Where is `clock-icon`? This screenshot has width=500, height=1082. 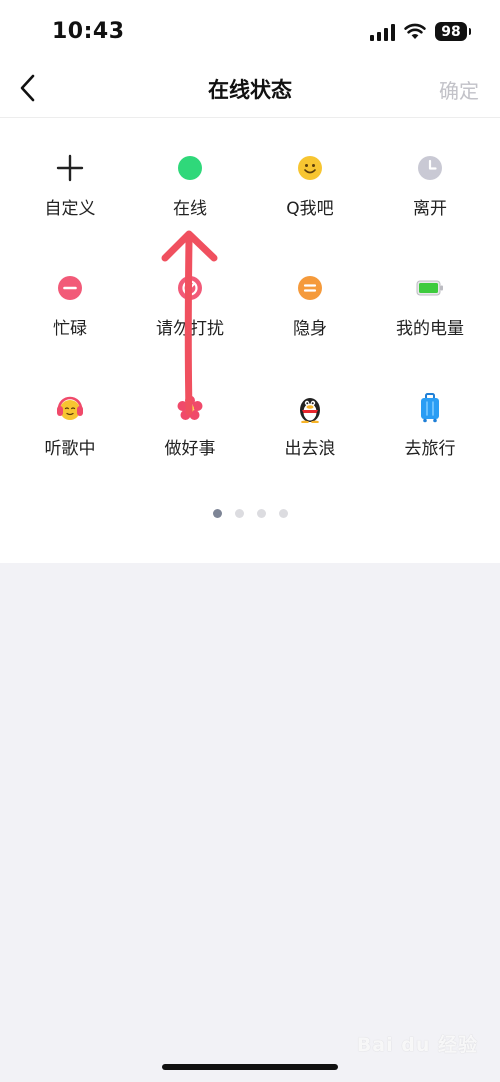
clock-icon is located at coordinates (430, 168).